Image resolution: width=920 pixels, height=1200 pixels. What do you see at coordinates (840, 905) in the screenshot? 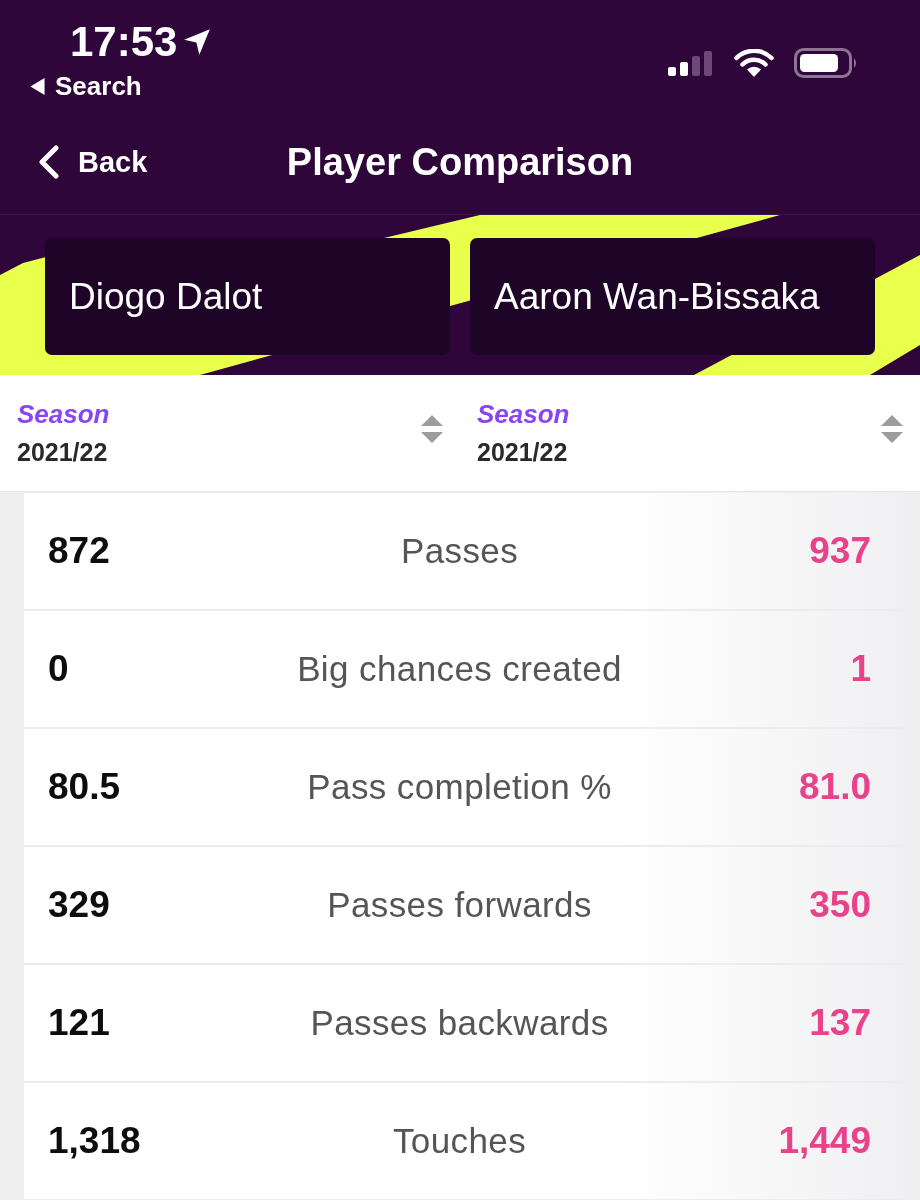
I see `player-two-value: 350` at bounding box center [840, 905].